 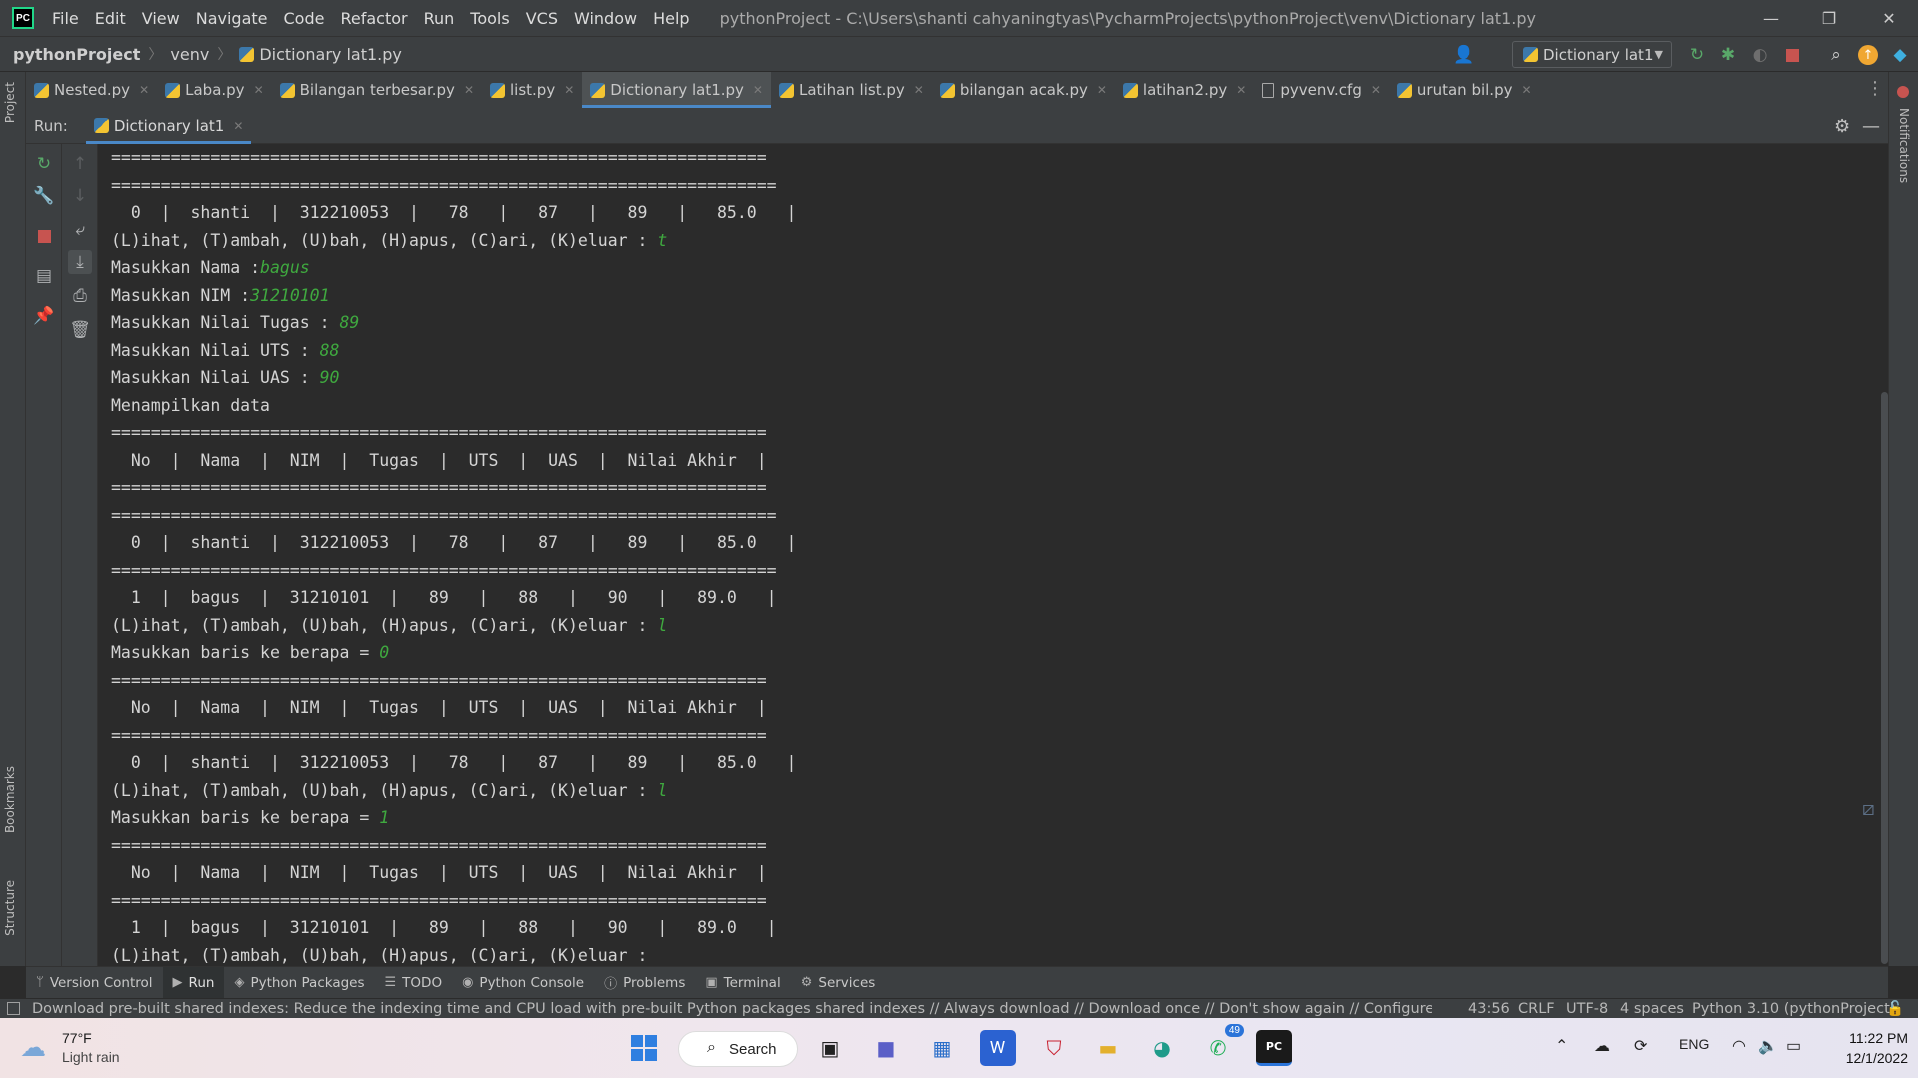 I want to click on editor-tab-laba: Laba.py ✕, so click(x=214, y=90).